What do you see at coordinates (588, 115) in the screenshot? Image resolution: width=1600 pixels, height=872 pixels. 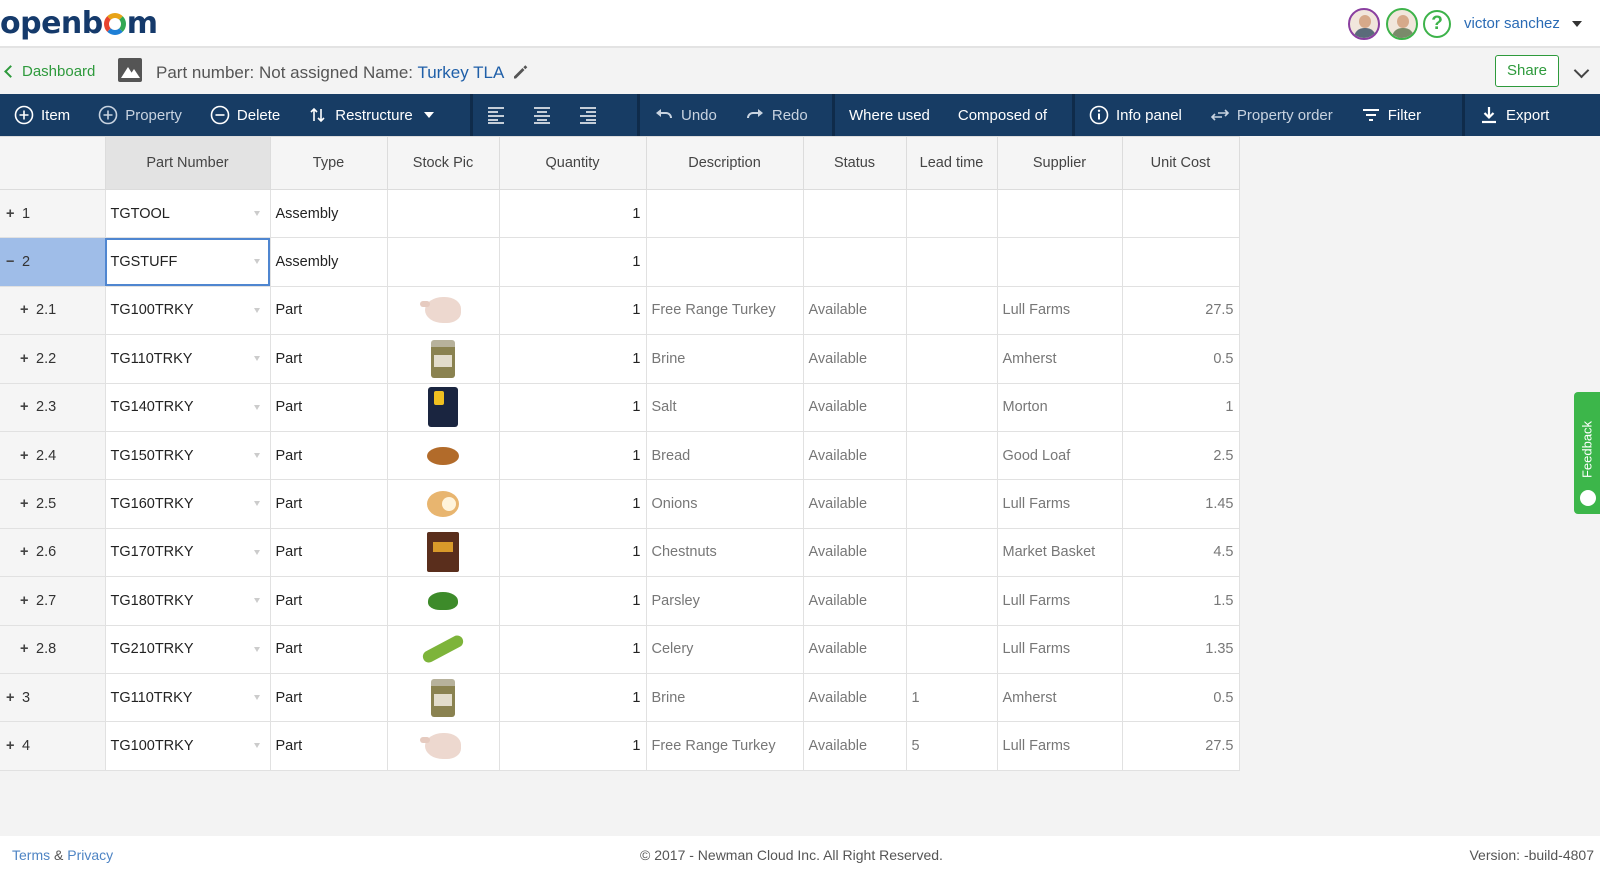 I see `align-right-button` at bounding box center [588, 115].